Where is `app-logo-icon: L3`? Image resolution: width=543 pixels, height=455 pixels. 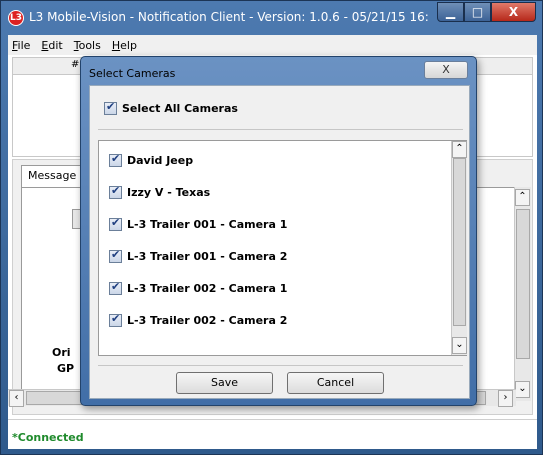
app-logo-icon: L3 is located at coordinates (16, 18).